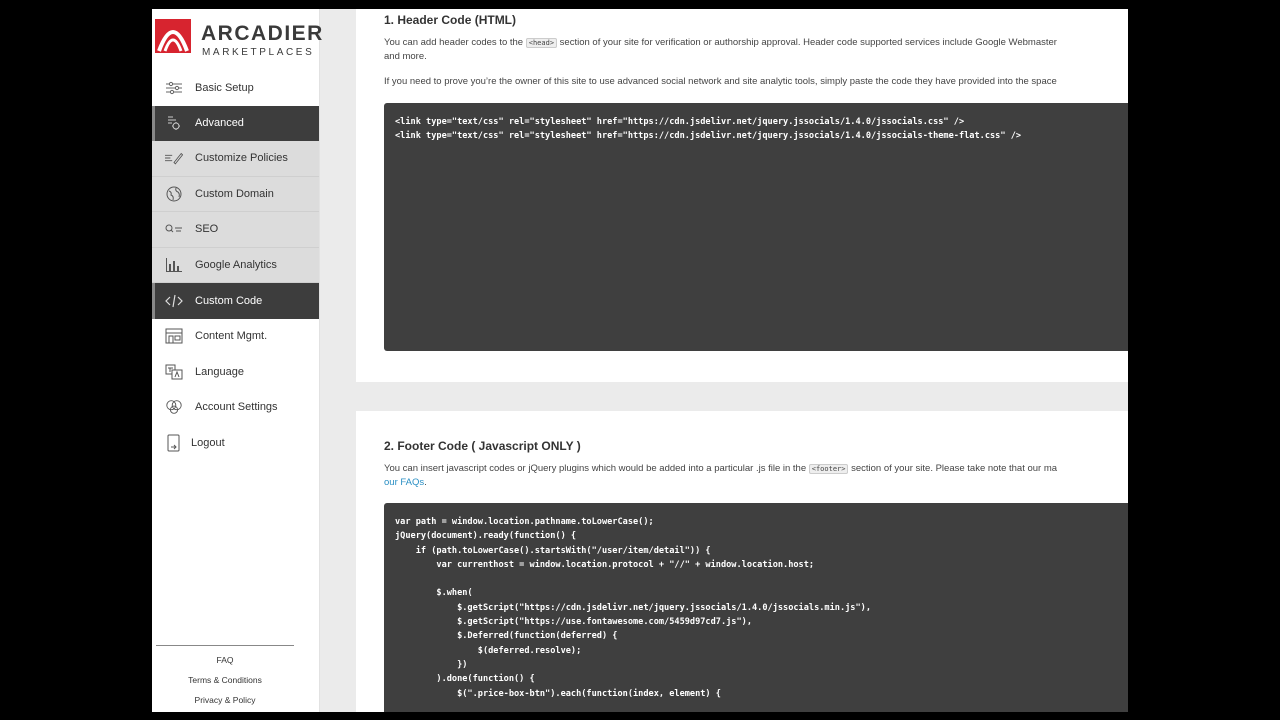 Image resolution: width=1280 pixels, height=720 pixels. Describe the element at coordinates (262, 33) in the screenshot. I see `brand-name: ARCADIER` at that location.